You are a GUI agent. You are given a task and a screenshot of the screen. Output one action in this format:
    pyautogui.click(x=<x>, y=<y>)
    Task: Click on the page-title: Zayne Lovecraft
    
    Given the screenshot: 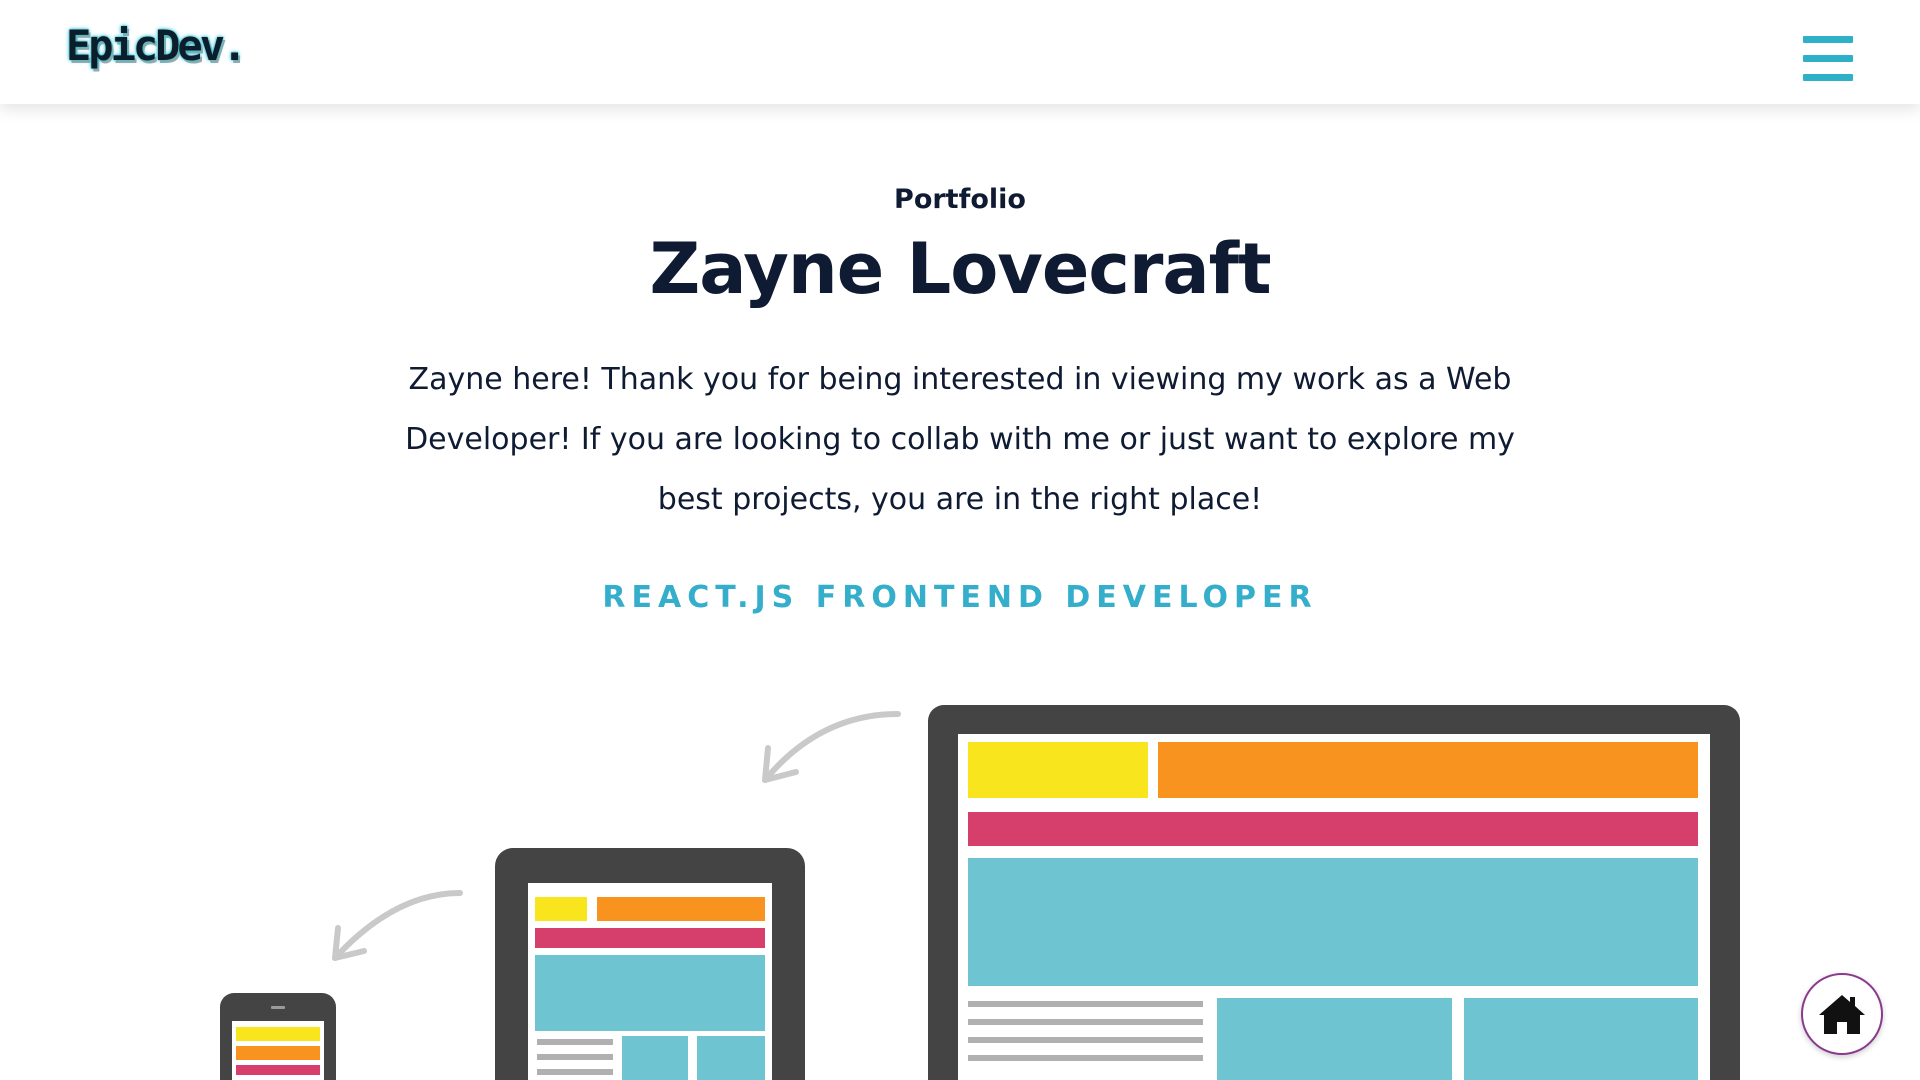 What is the action you would take?
    pyautogui.click(x=960, y=269)
    